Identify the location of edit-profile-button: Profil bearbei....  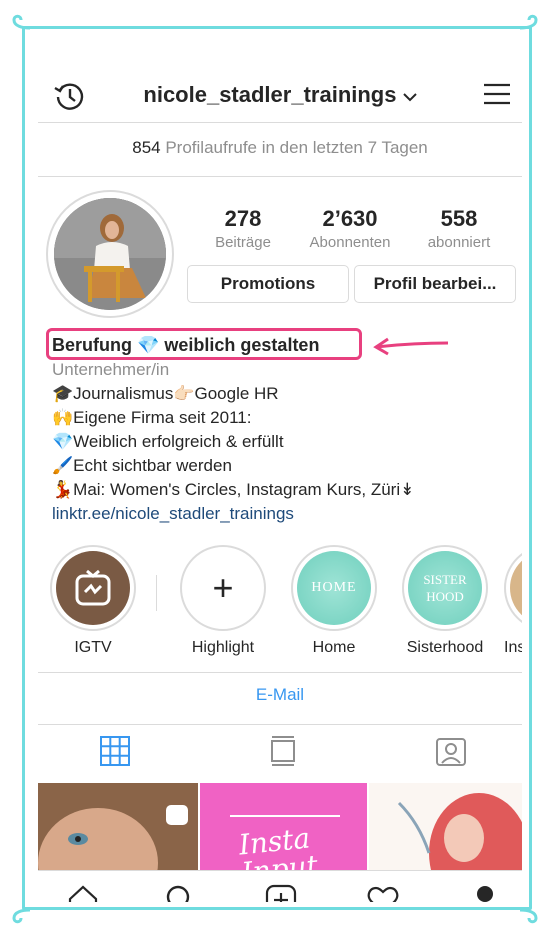
(435, 284).